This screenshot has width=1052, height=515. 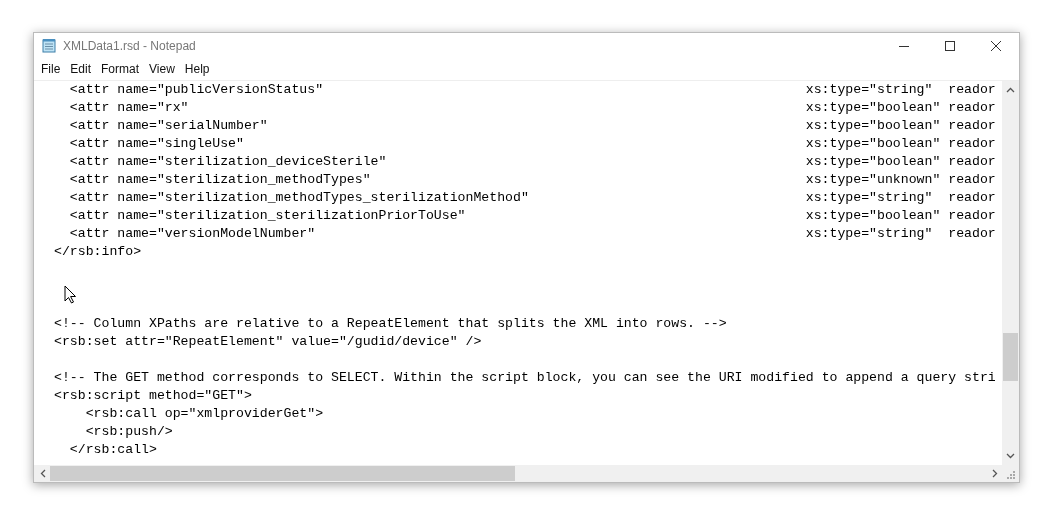 I want to click on window-title: XMLData1.rsd - Notepad, so click(x=129, y=45).